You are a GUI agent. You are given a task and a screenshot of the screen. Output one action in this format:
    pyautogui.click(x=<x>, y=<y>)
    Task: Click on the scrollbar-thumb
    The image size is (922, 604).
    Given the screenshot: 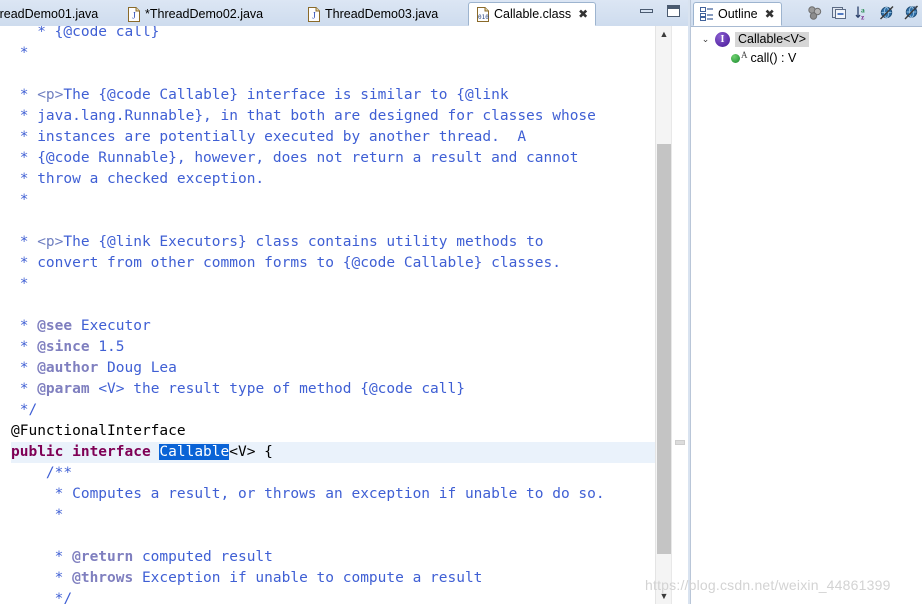 What is the action you would take?
    pyautogui.click(x=664, y=349)
    